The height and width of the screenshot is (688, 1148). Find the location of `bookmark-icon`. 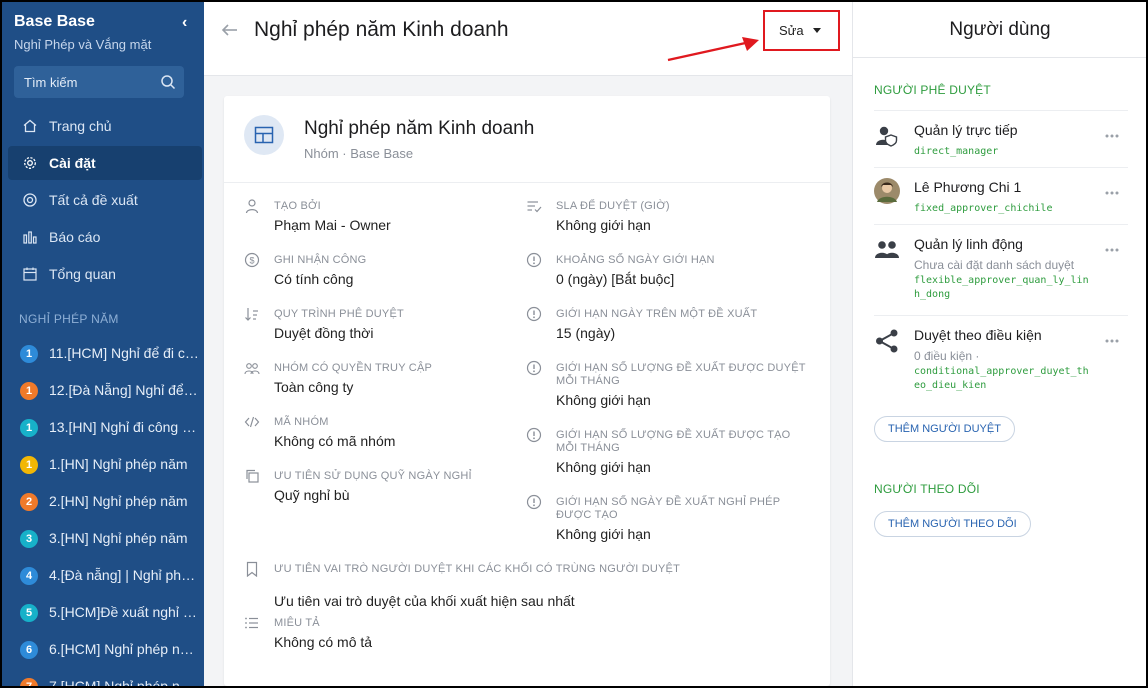

bookmark-icon is located at coordinates (252, 569).